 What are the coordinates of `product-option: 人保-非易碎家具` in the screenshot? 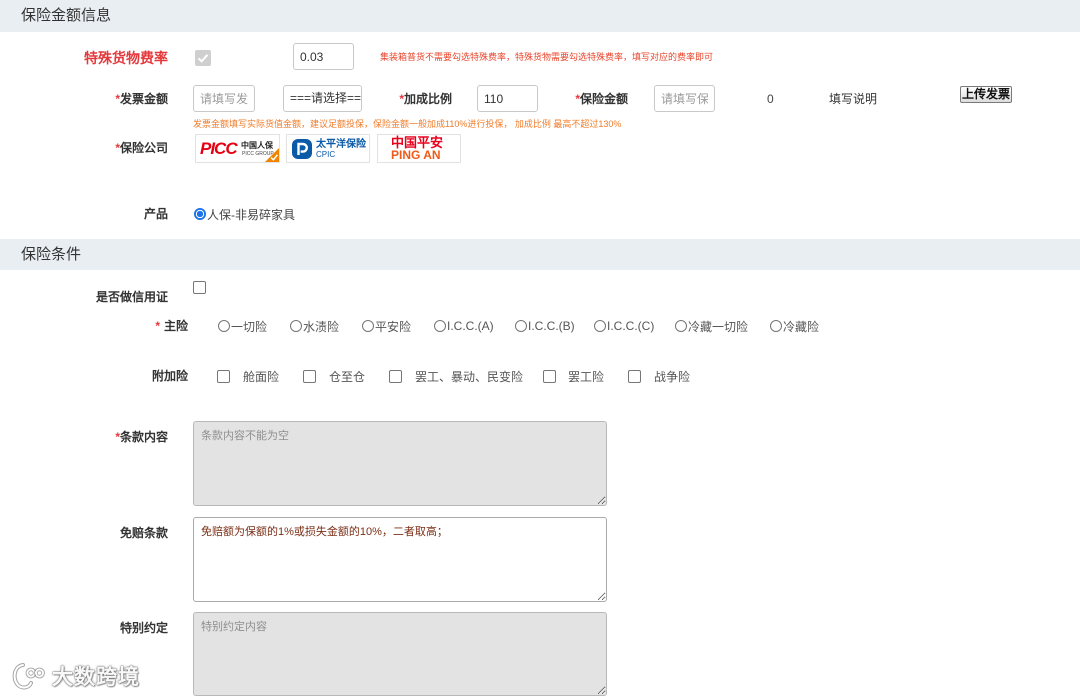 It's located at (244, 214).